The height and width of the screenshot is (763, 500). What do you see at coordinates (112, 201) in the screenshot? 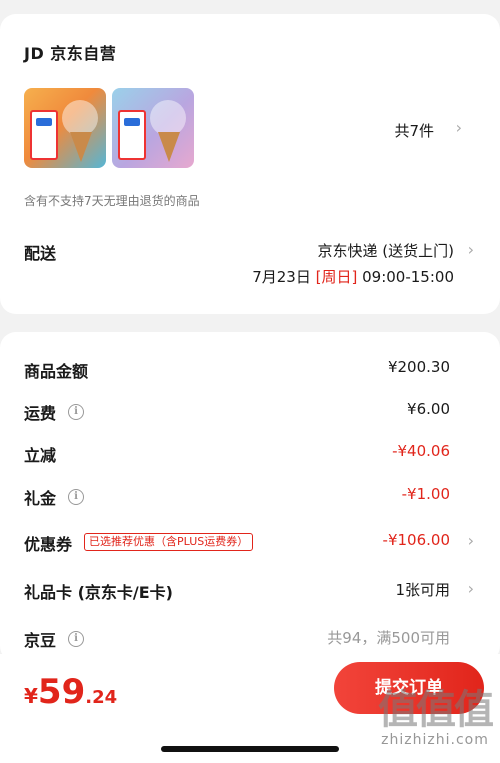
I see `return-policy-note: 含有不支持7天无理由退货的商品` at bounding box center [112, 201].